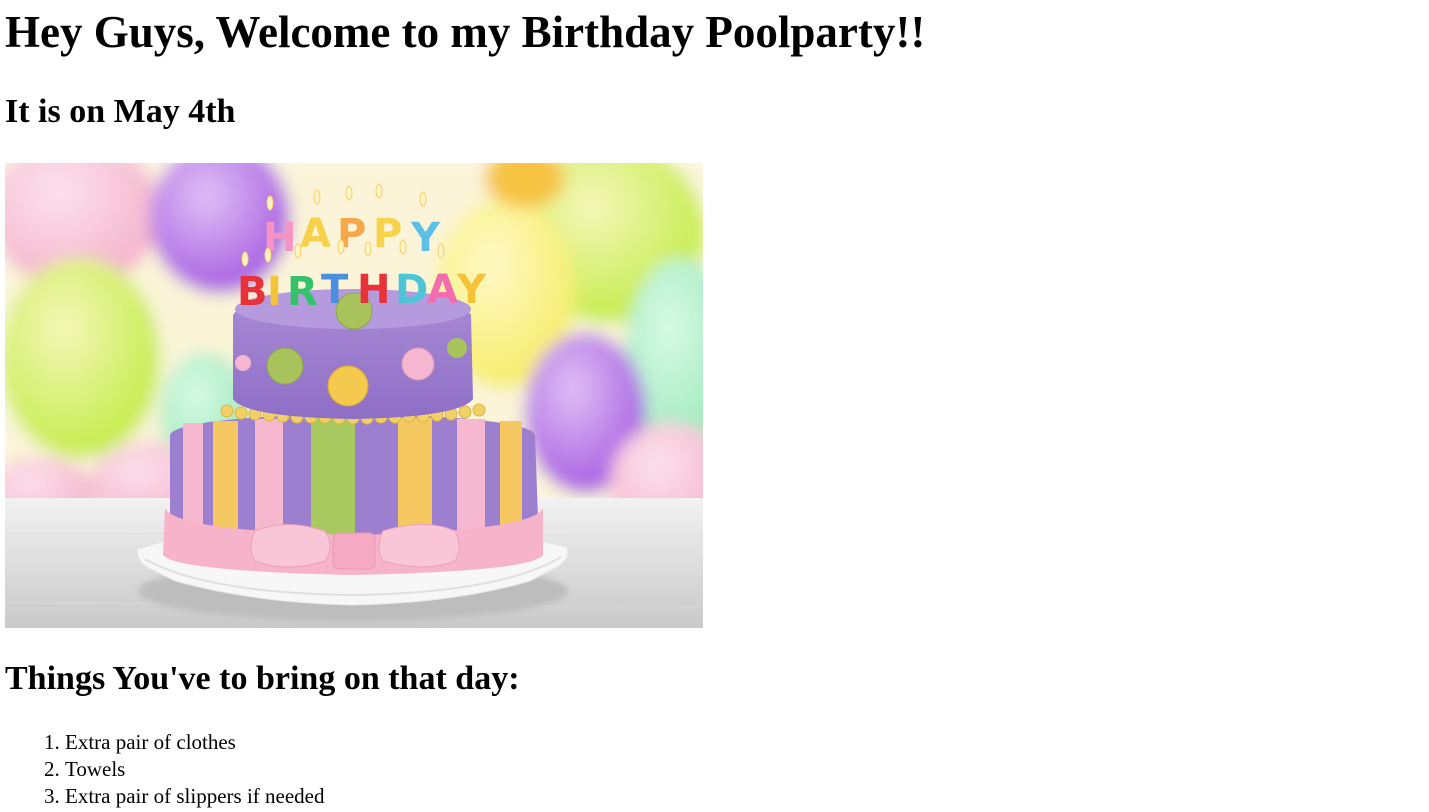 This screenshot has width=1429, height=812. Describe the element at coordinates (274, 292) in the screenshot. I see `svg-text: I` at that location.